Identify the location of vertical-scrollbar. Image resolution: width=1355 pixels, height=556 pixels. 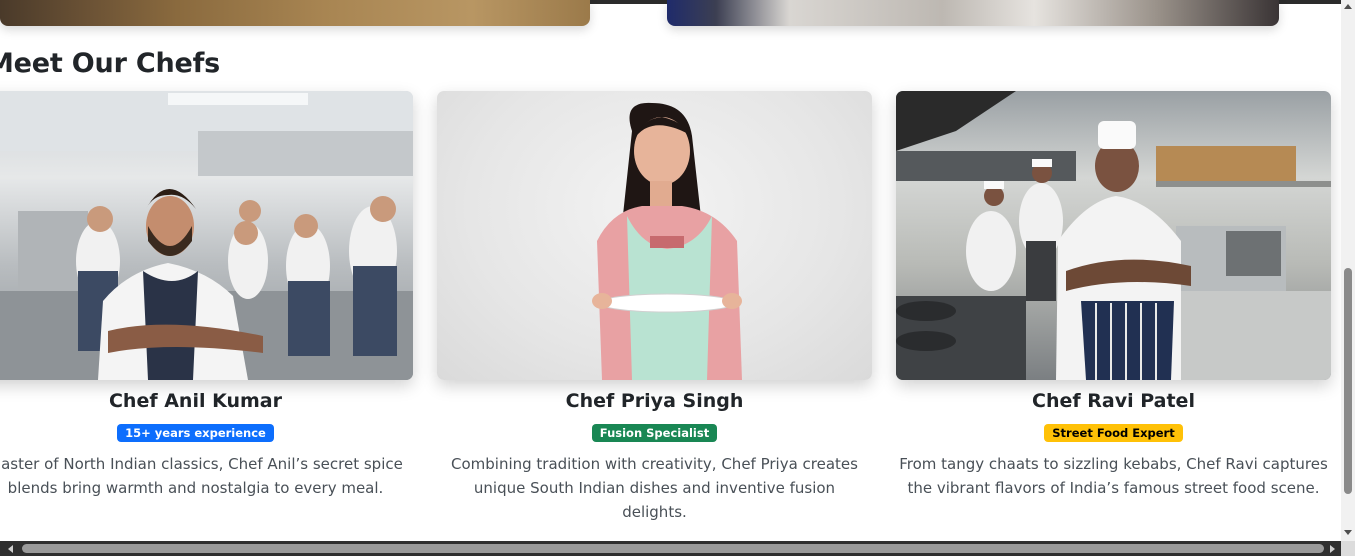
(1348, 270).